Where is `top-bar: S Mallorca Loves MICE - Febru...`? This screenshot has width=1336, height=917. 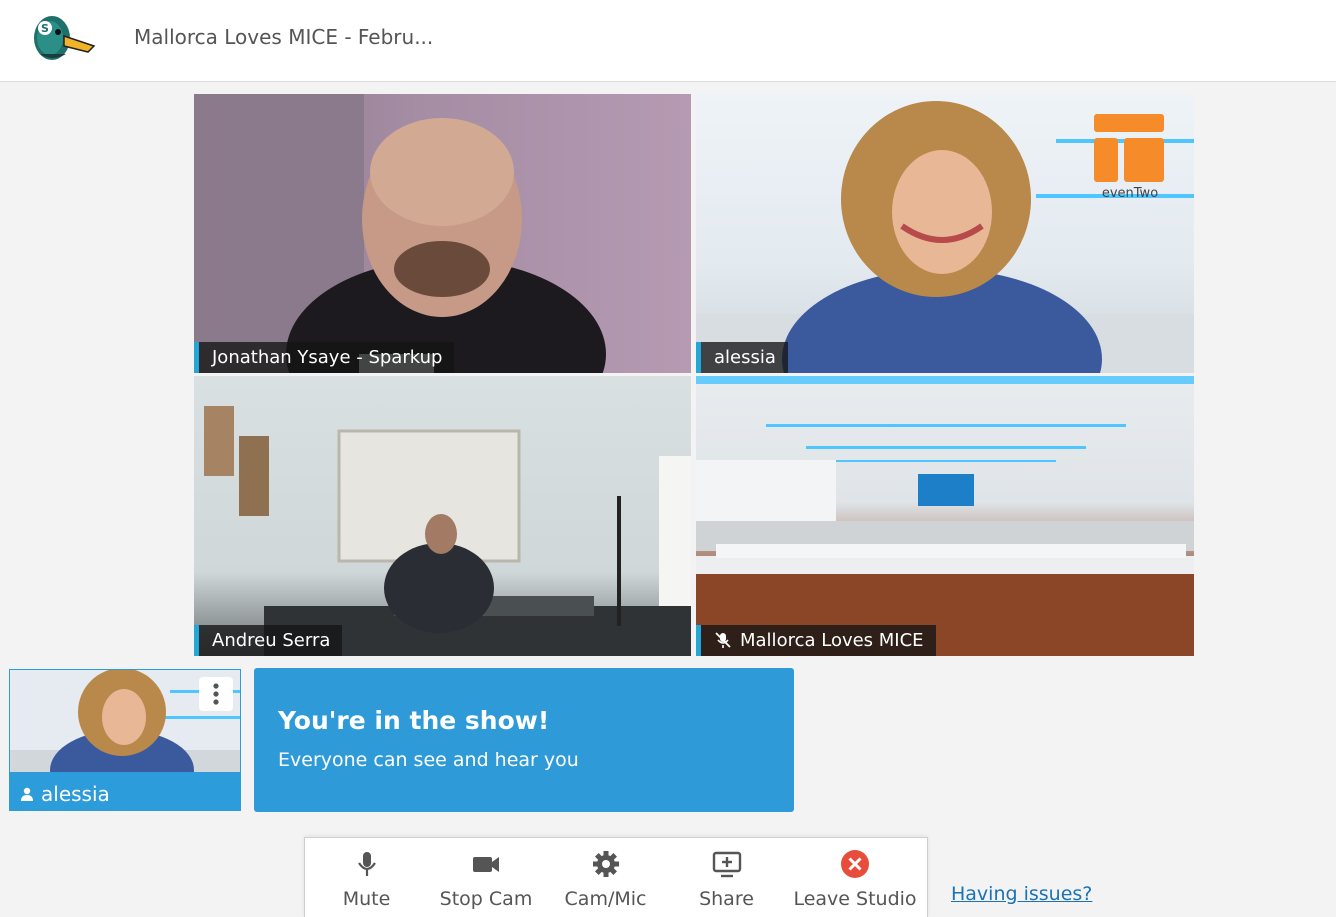
top-bar: S Mallorca Loves MICE - Febru... is located at coordinates (668, 41).